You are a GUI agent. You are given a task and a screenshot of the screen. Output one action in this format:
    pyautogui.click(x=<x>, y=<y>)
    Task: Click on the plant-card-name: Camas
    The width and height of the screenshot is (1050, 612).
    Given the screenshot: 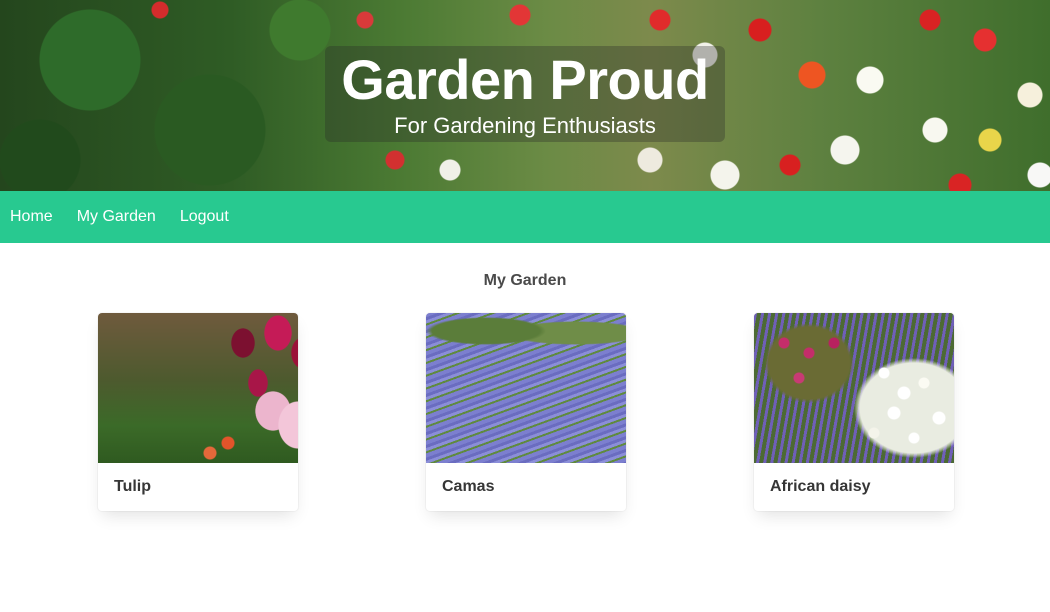 What is the action you would take?
    pyautogui.click(x=468, y=486)
    